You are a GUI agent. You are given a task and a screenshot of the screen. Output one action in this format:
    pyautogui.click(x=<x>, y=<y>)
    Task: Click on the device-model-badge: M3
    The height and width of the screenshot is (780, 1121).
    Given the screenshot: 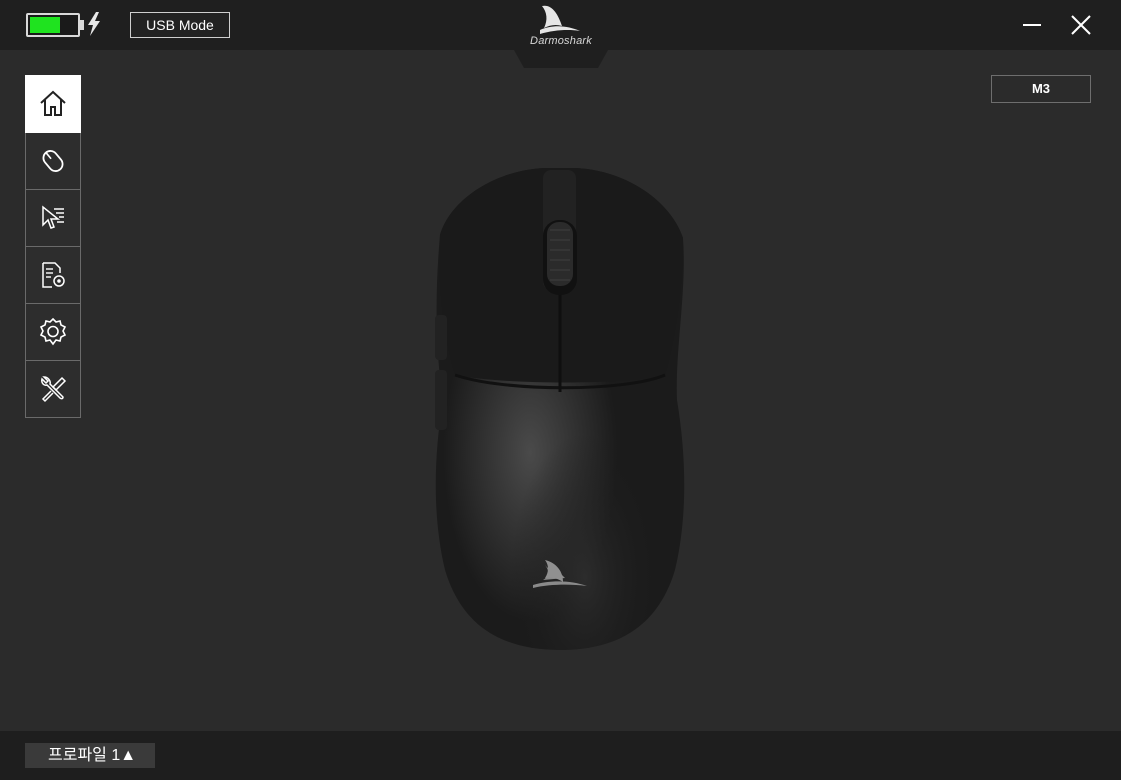 What is the action you would take?
    pyautogui.click(x=1041, y=89)
    